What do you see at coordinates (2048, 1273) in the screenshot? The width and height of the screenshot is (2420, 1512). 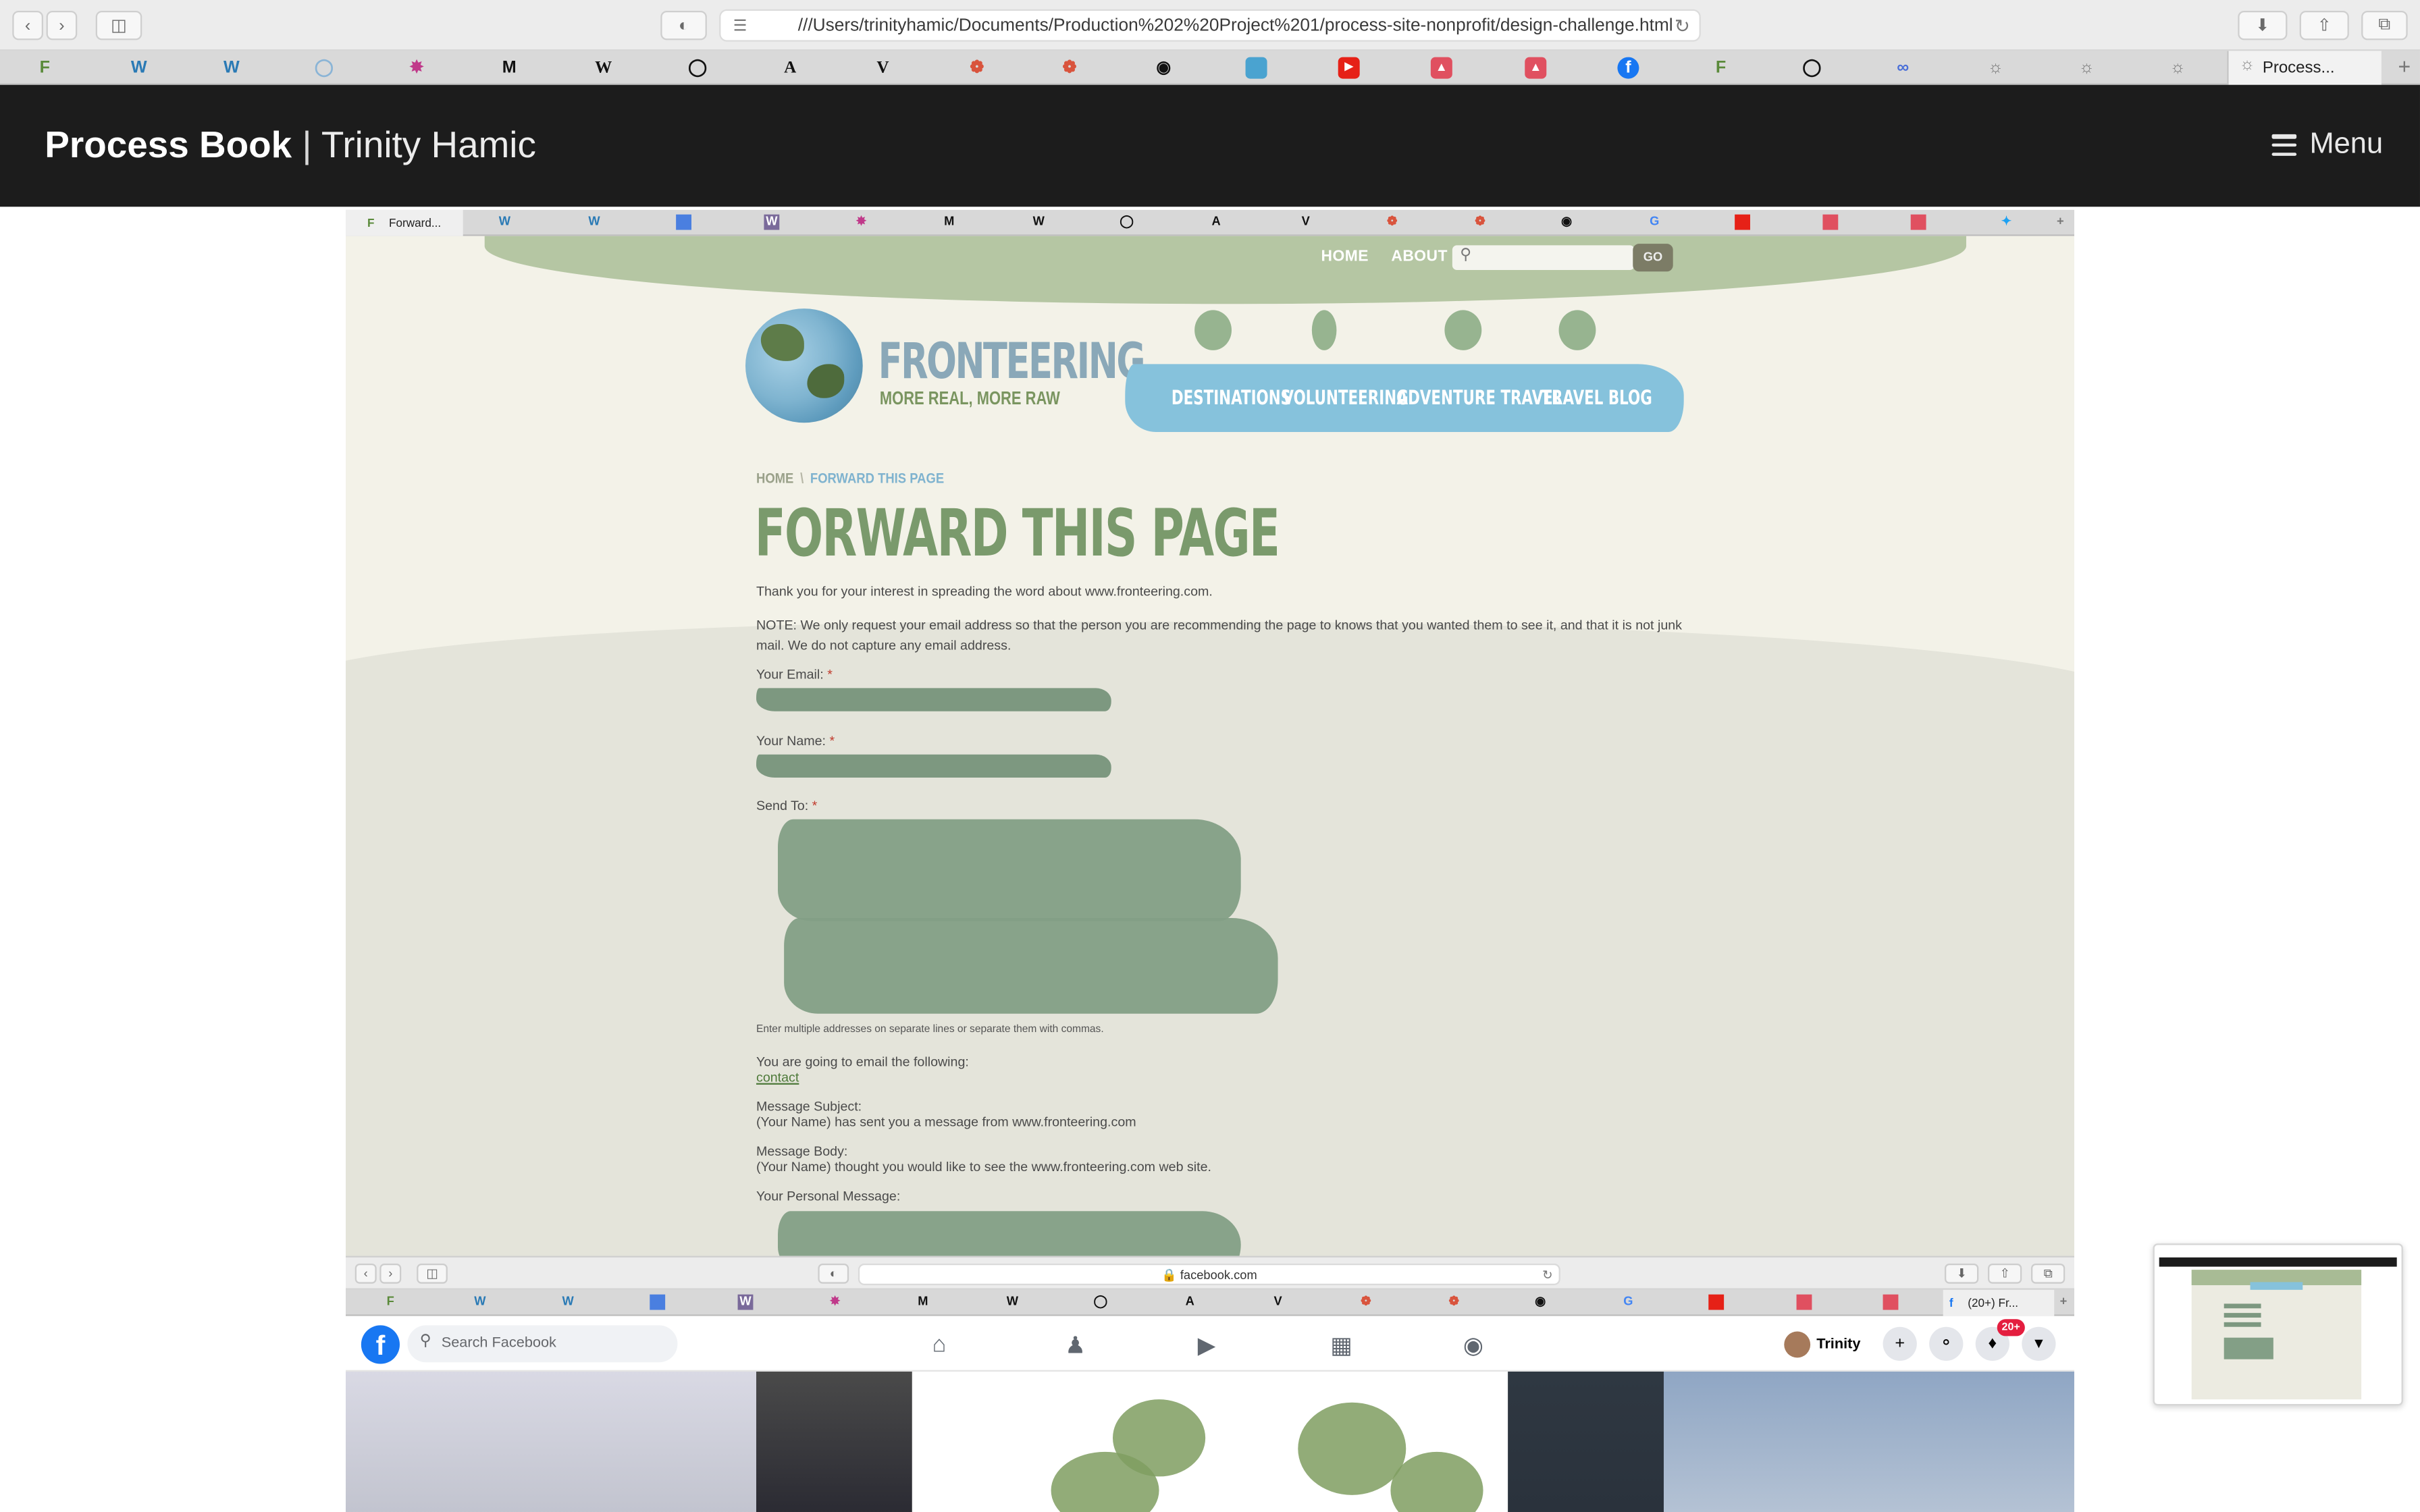 I see `inner-tabs-icon: ⧉` at bounding box center [2048, 1273].